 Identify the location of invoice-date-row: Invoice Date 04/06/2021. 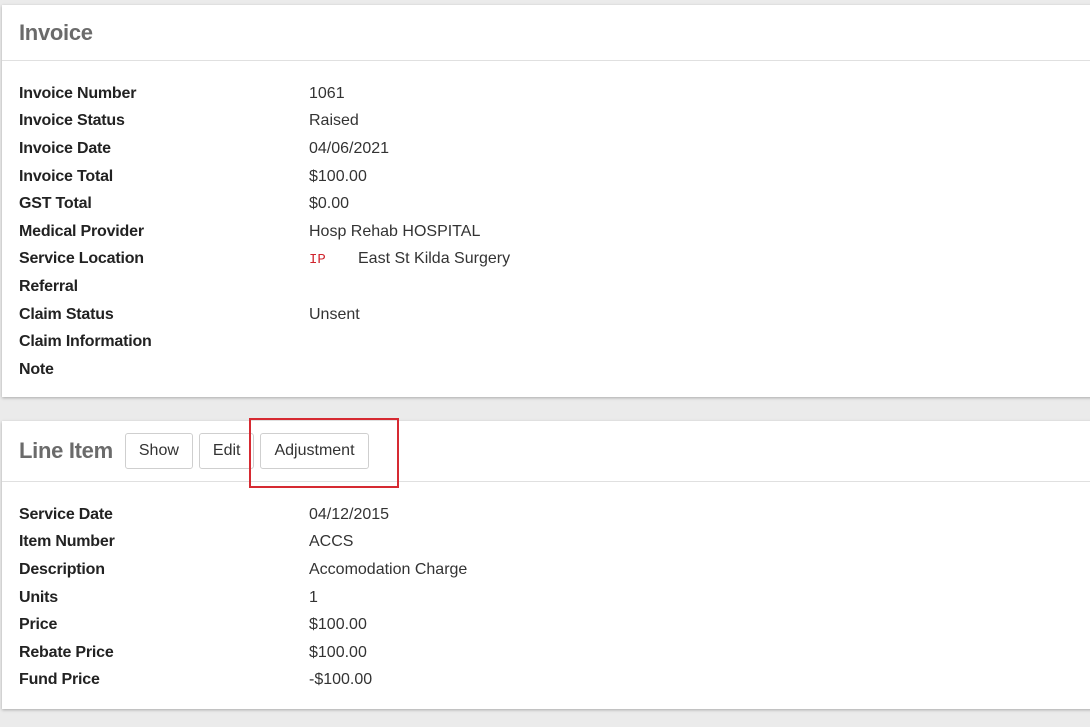
(554, 149).